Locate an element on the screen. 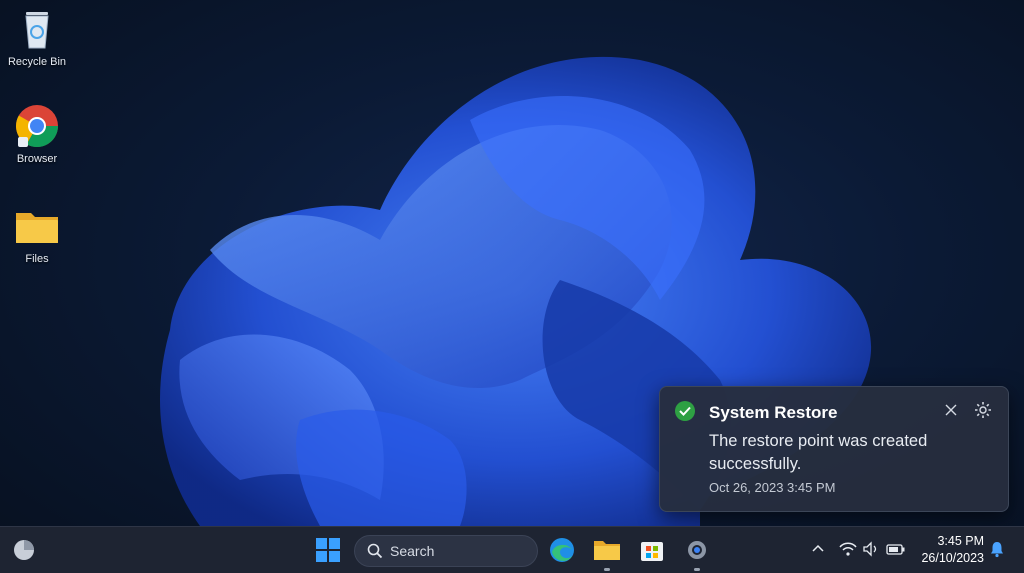 Image resolution: width=1024 pixels, height=573 pixels. desktop-icon-browser: Browser is located at coordinates (37, 134).